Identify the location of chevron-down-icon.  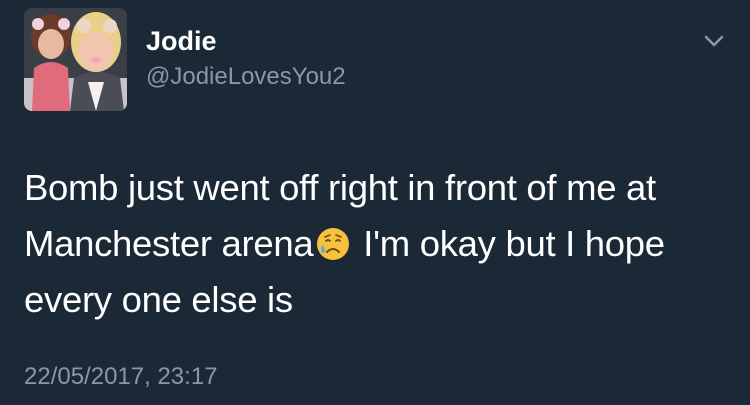
(714, 42).